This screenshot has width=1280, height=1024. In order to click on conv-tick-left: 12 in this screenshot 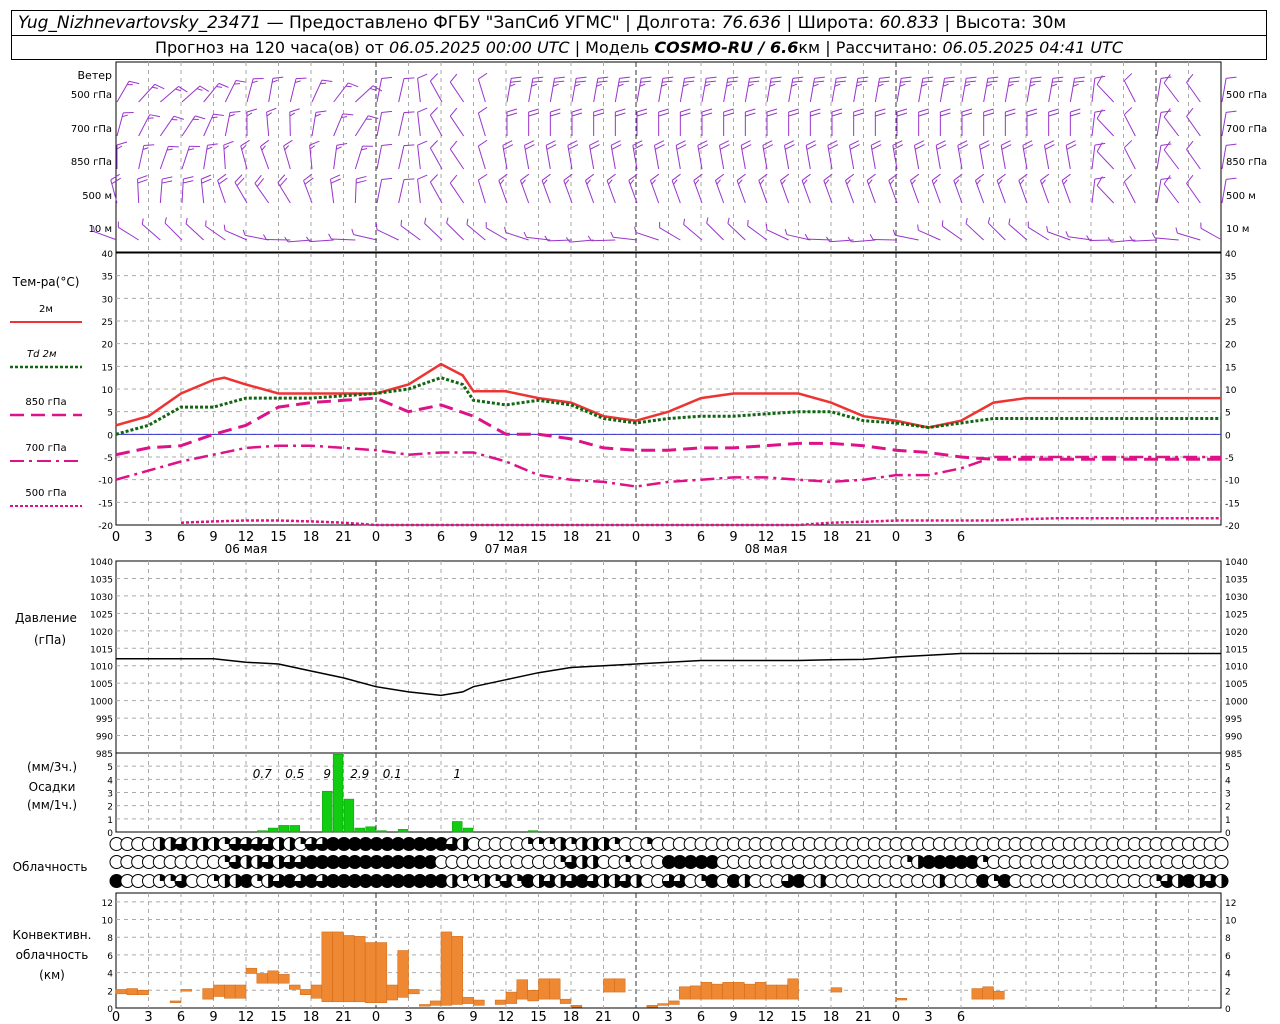, I will do `click(107, 904)`.